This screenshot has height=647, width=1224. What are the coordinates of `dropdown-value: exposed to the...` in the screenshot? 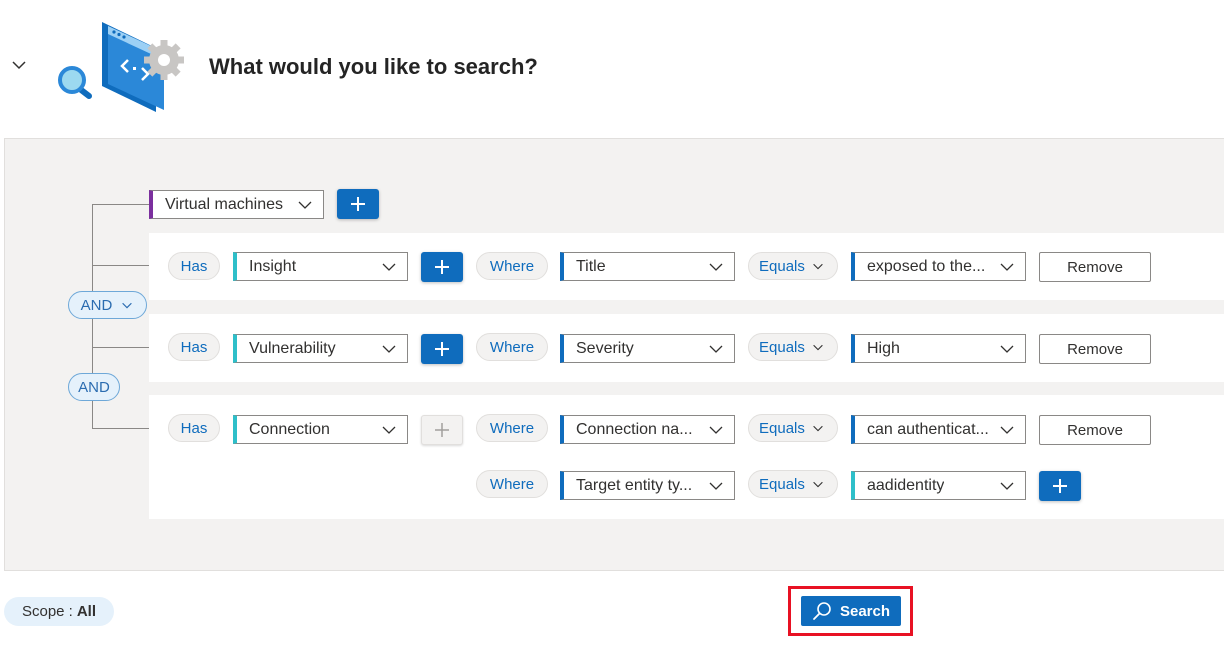 It's located at (926, 266).